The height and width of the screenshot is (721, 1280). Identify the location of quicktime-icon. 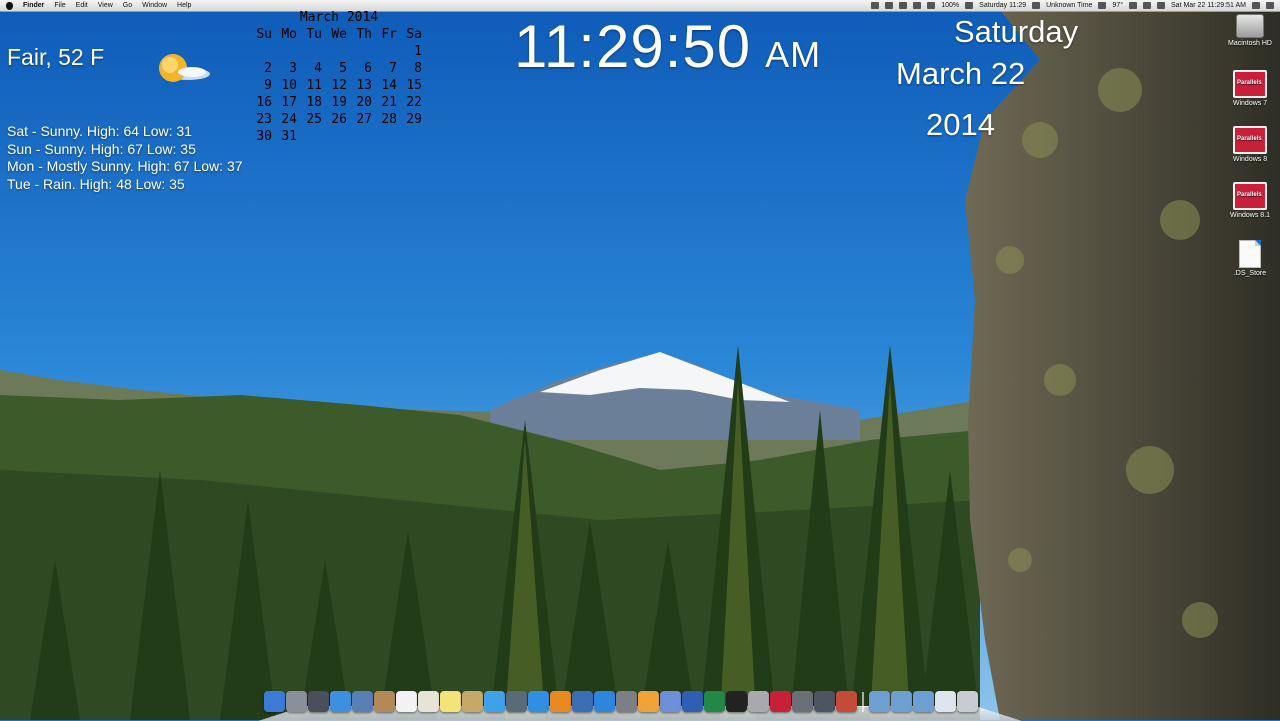
(582, 701).